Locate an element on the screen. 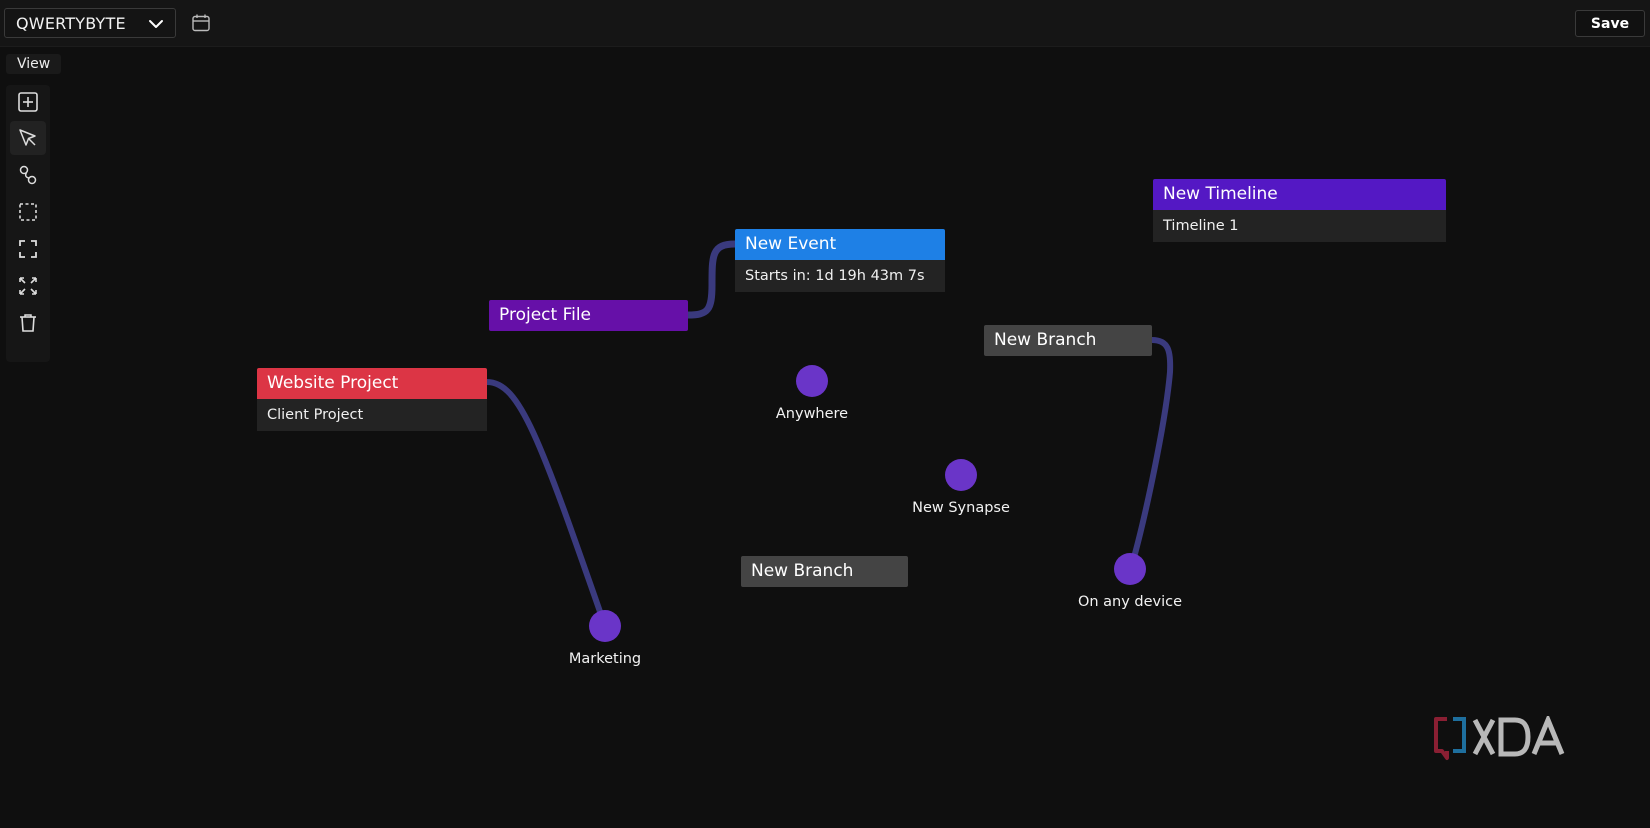  workspace-name: QWERTYBYTE is located at coordinates (71, 23).